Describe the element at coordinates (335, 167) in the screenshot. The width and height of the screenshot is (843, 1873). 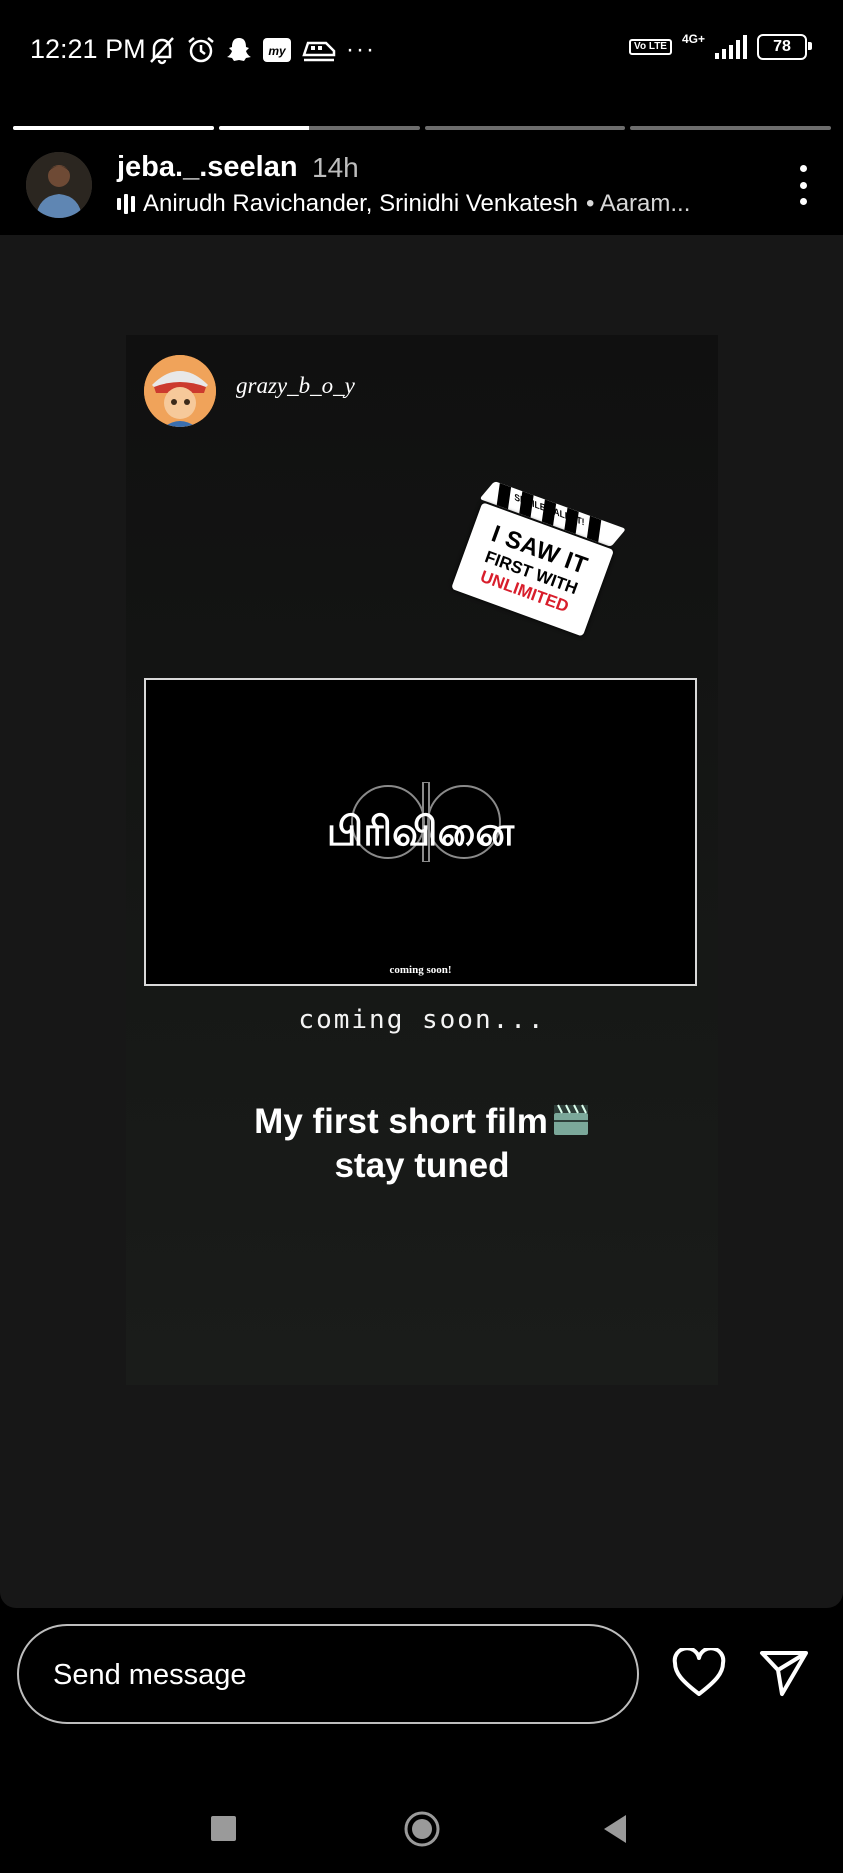
I see `story-time: 14h` at that location.